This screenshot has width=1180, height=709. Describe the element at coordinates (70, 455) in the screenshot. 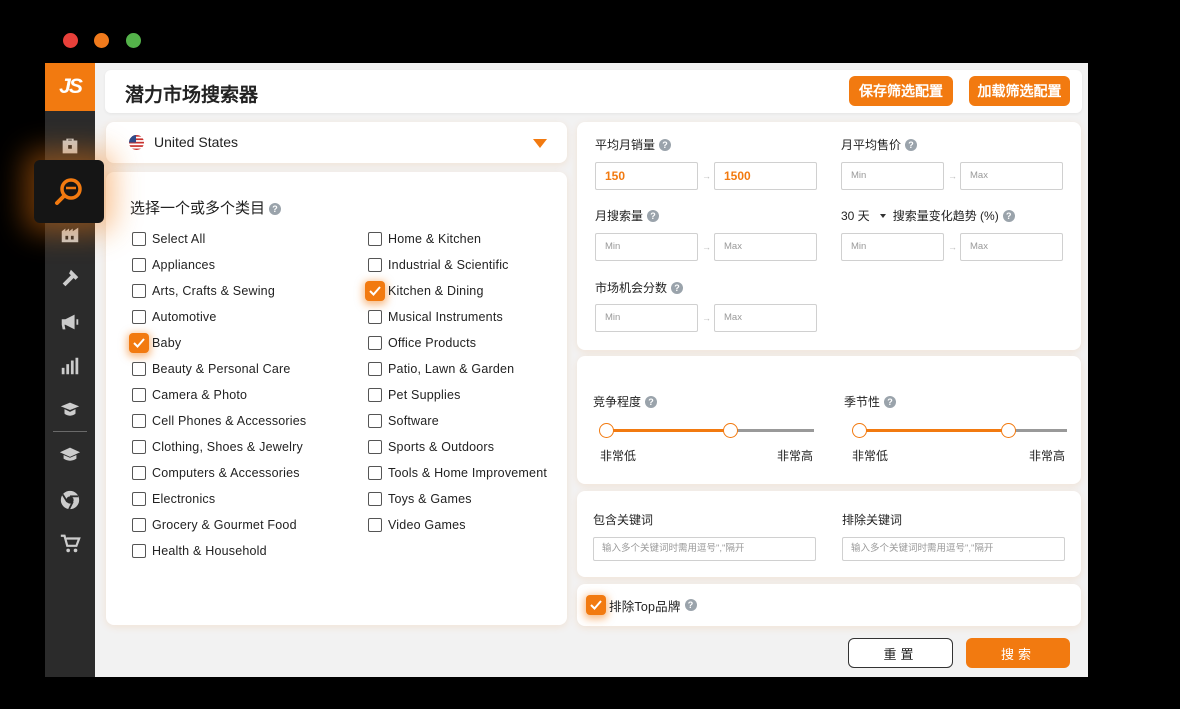

I see `academy-icon` at that location.